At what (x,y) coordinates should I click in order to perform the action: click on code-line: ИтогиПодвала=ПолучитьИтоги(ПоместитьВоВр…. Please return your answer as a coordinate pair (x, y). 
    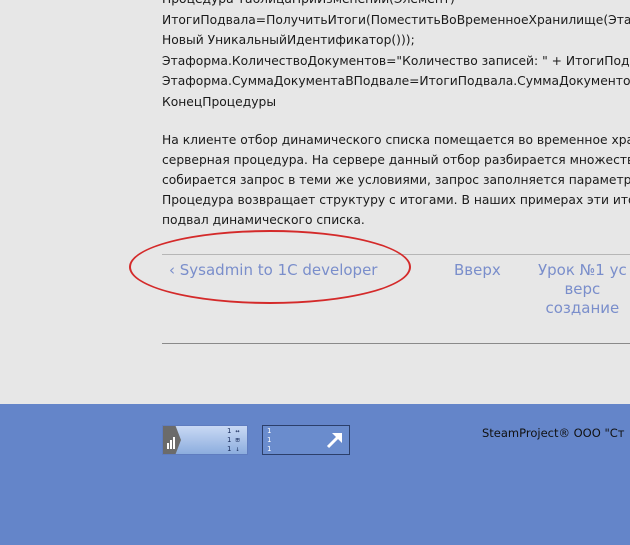
    Looking at the image, I should click on (396, 19).